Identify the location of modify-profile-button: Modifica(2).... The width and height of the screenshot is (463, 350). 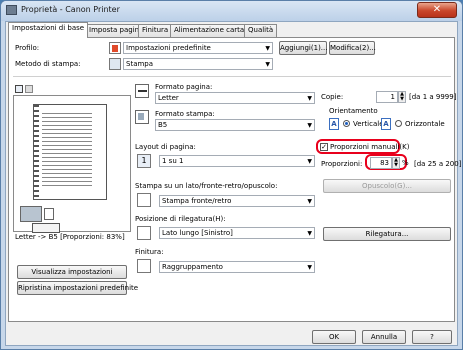
(352, 48).